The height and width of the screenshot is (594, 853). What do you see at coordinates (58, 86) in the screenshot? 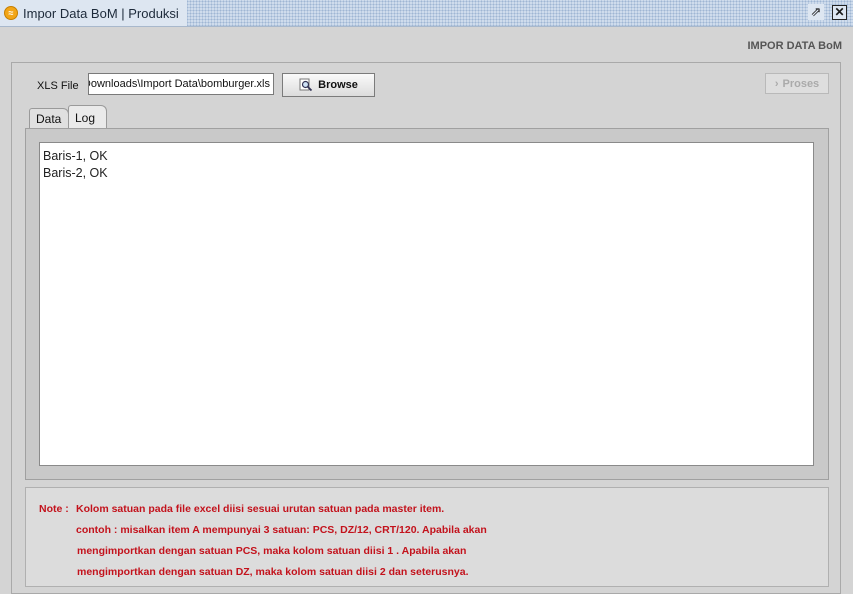
I see `xls-file-label: XLS File` at bounding box center [58, 86].